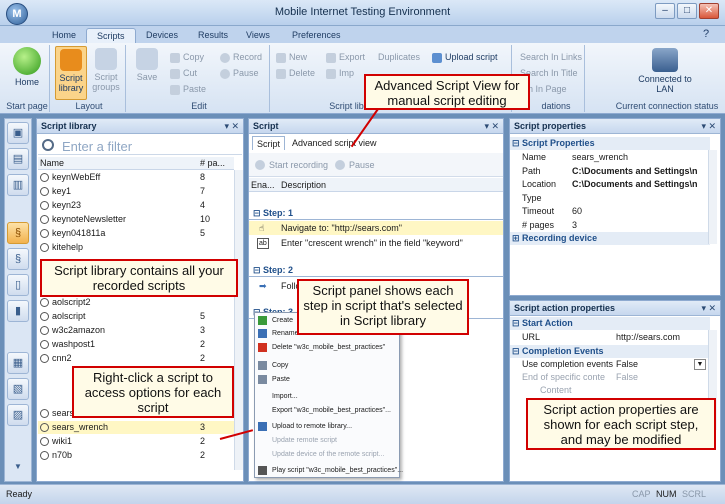 Image resolution: width=725 pixels, height=504 pixels. Describe the element at coordinates (610, 351) in the screenshot. I see `completion-events-section: ⊟ Completion Events` at that location.